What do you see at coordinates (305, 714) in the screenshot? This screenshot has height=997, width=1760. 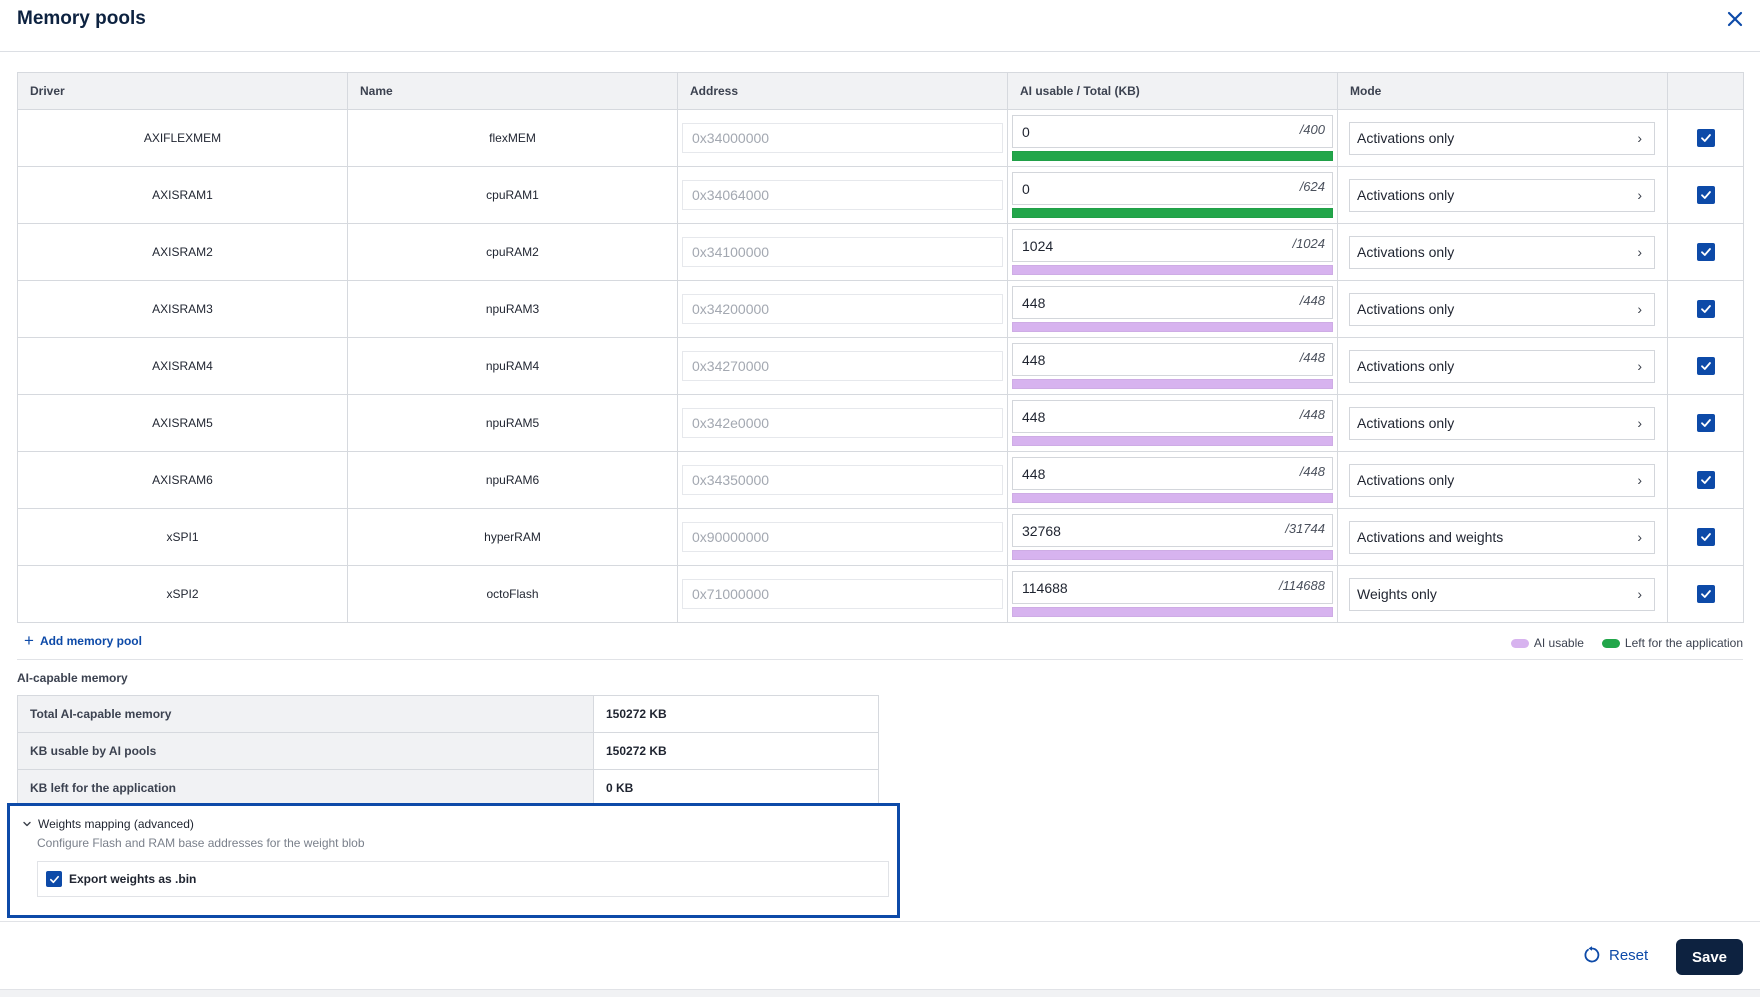 I see `summary-label: Total AI-capable memory` at bounding box center [305, 714].